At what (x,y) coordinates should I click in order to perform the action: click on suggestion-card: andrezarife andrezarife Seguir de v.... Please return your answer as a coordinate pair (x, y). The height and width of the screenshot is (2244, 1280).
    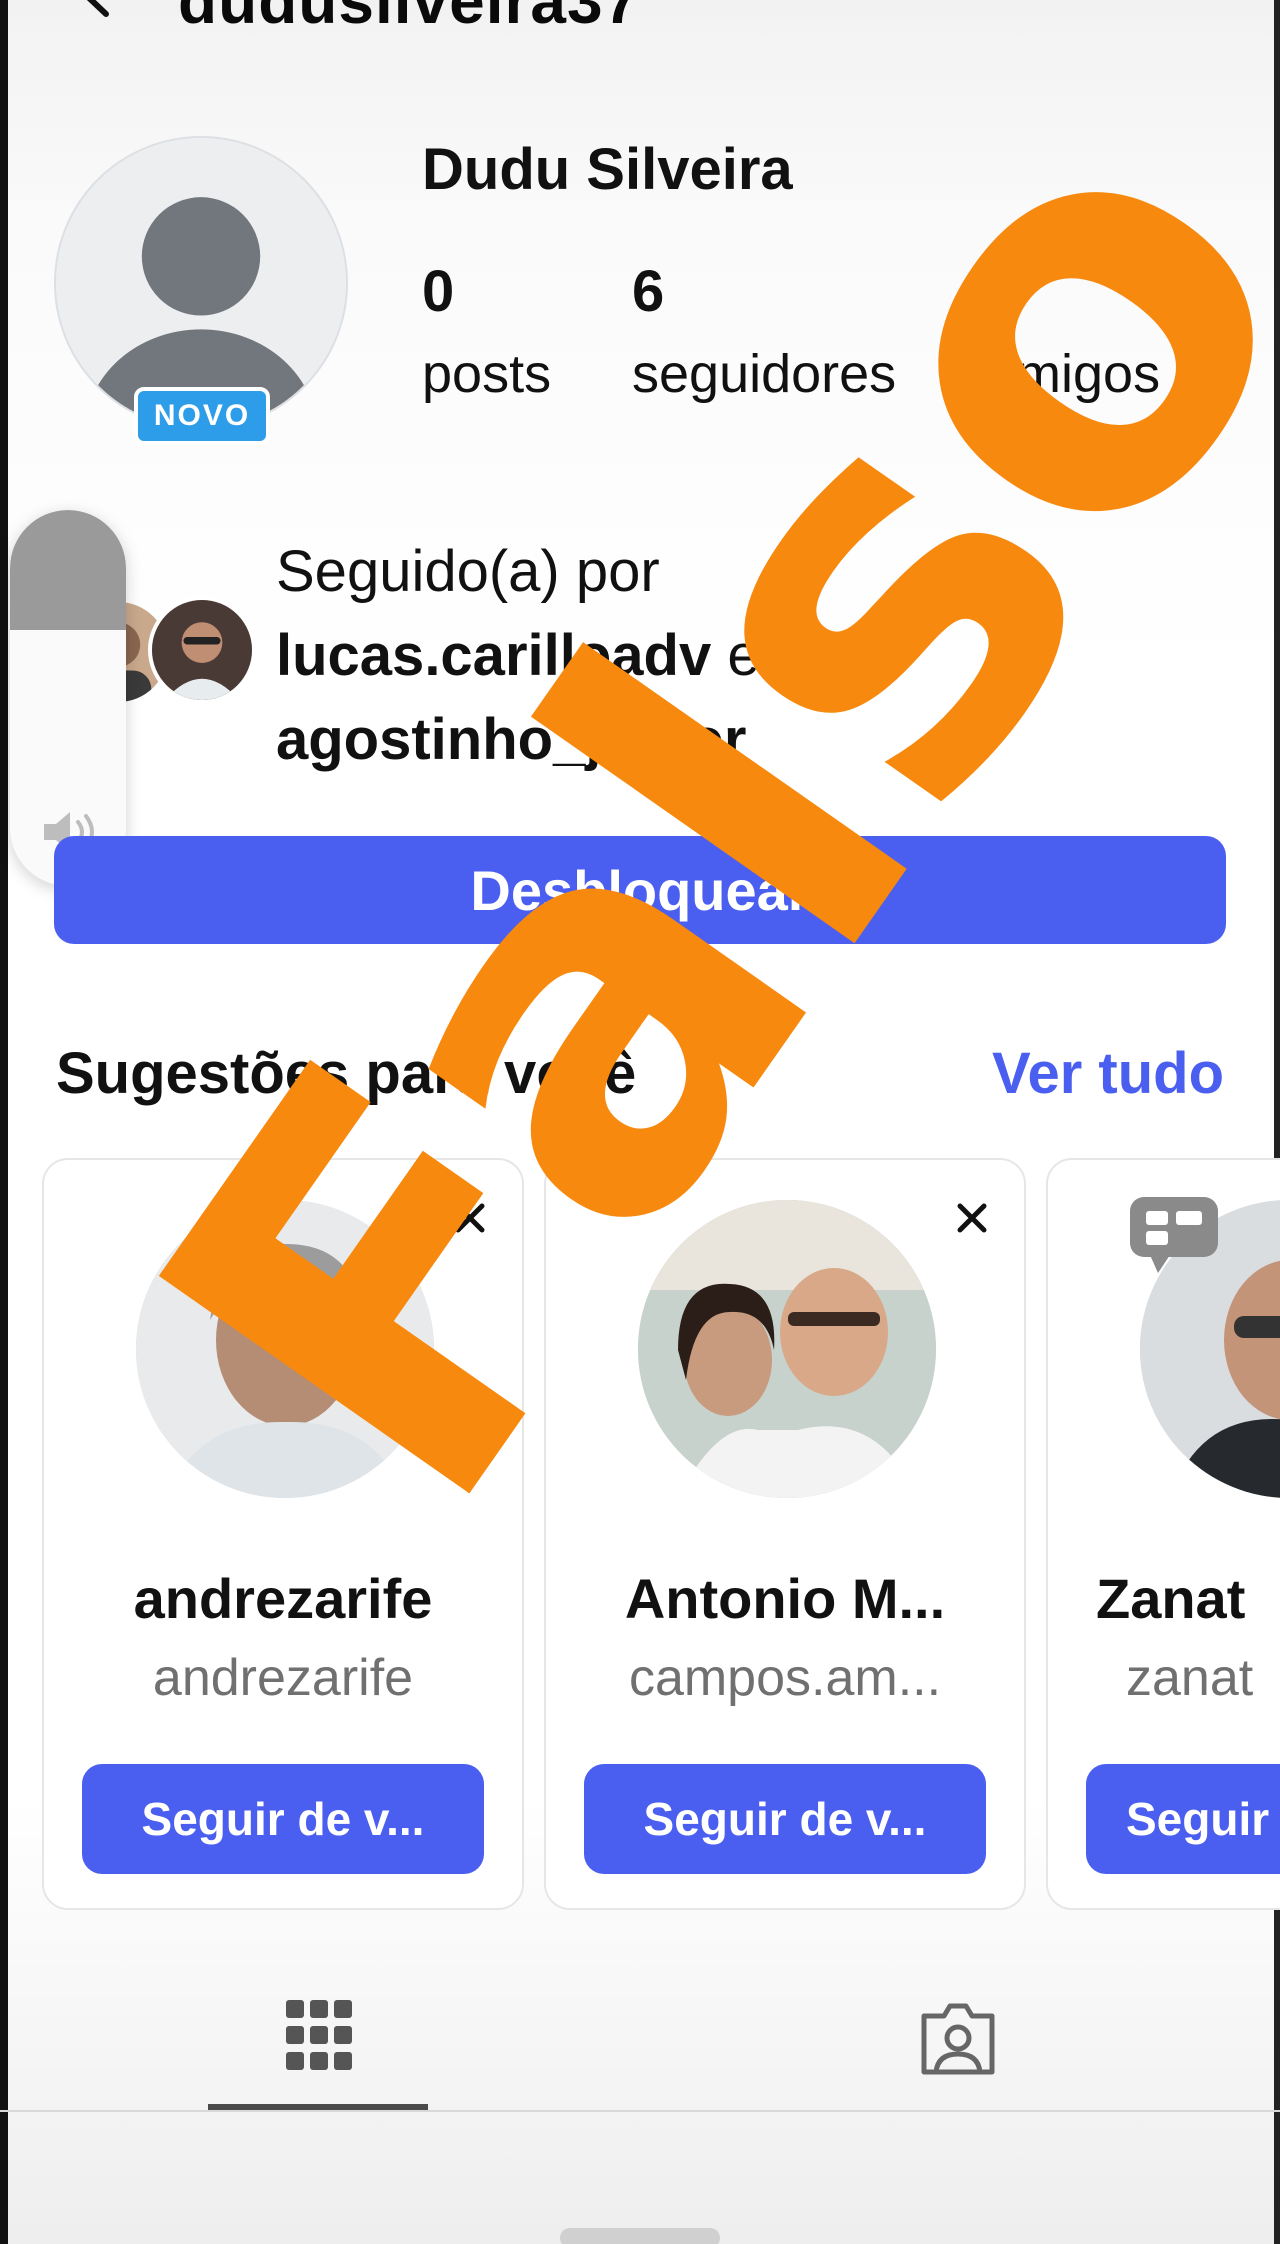
    Looking at the image, I should click on (283, 1534).